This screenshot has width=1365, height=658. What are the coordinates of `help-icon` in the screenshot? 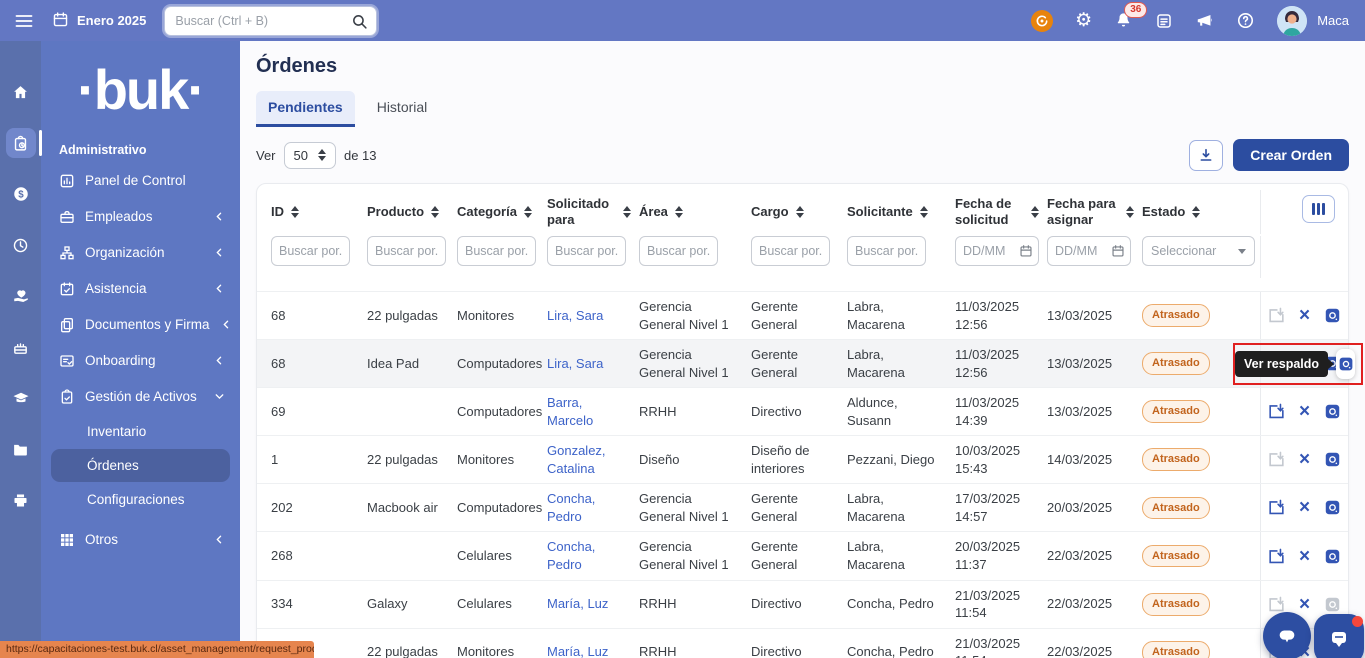 It's located at (1245, 20).